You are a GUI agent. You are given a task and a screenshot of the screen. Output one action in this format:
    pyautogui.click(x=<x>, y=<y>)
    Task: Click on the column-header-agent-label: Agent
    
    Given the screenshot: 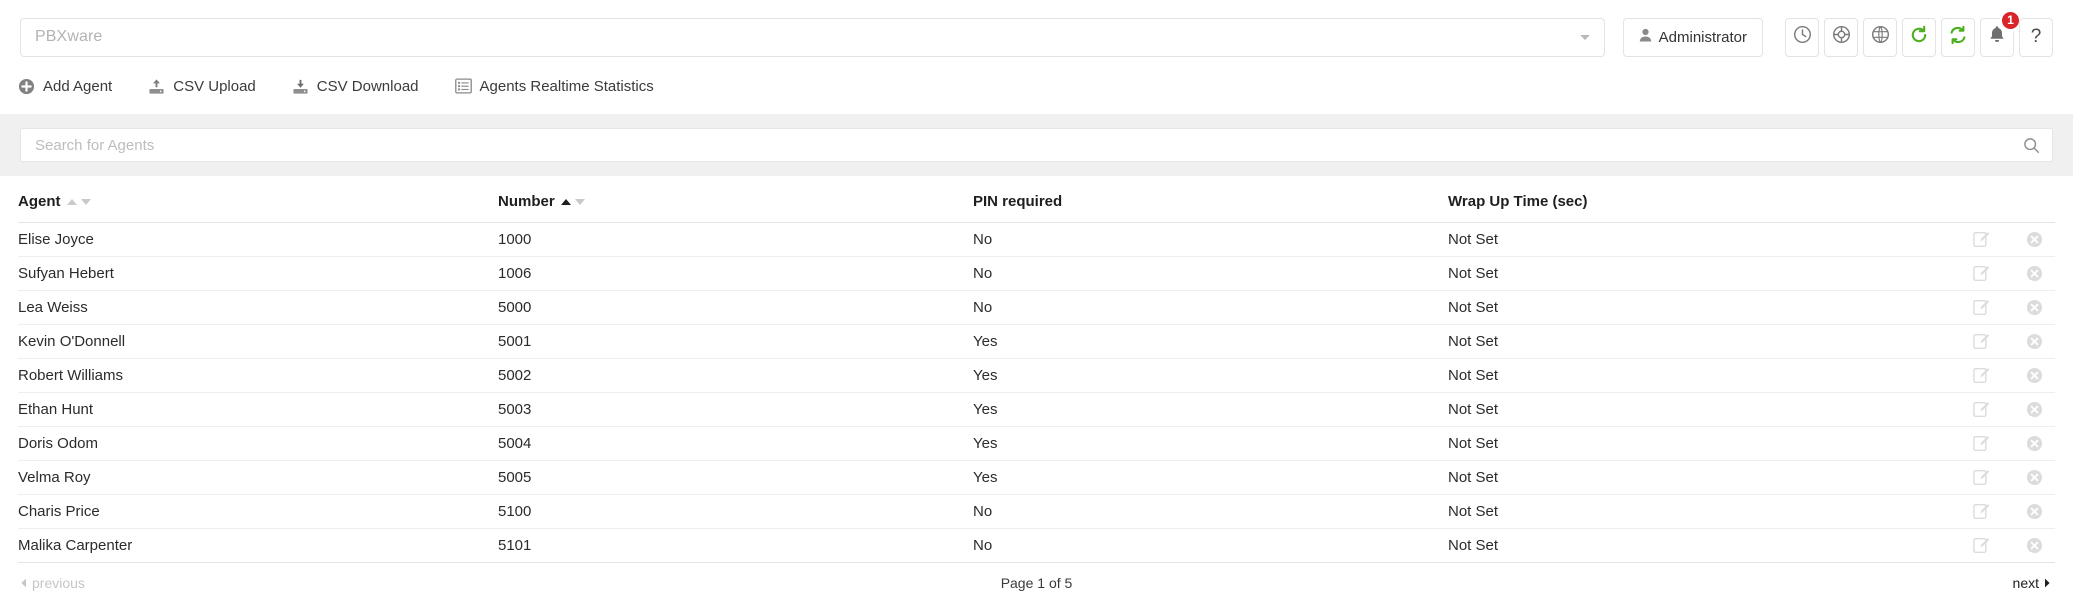 What is the action you would take?
    pyautogui.click(x=39, y=201)
    